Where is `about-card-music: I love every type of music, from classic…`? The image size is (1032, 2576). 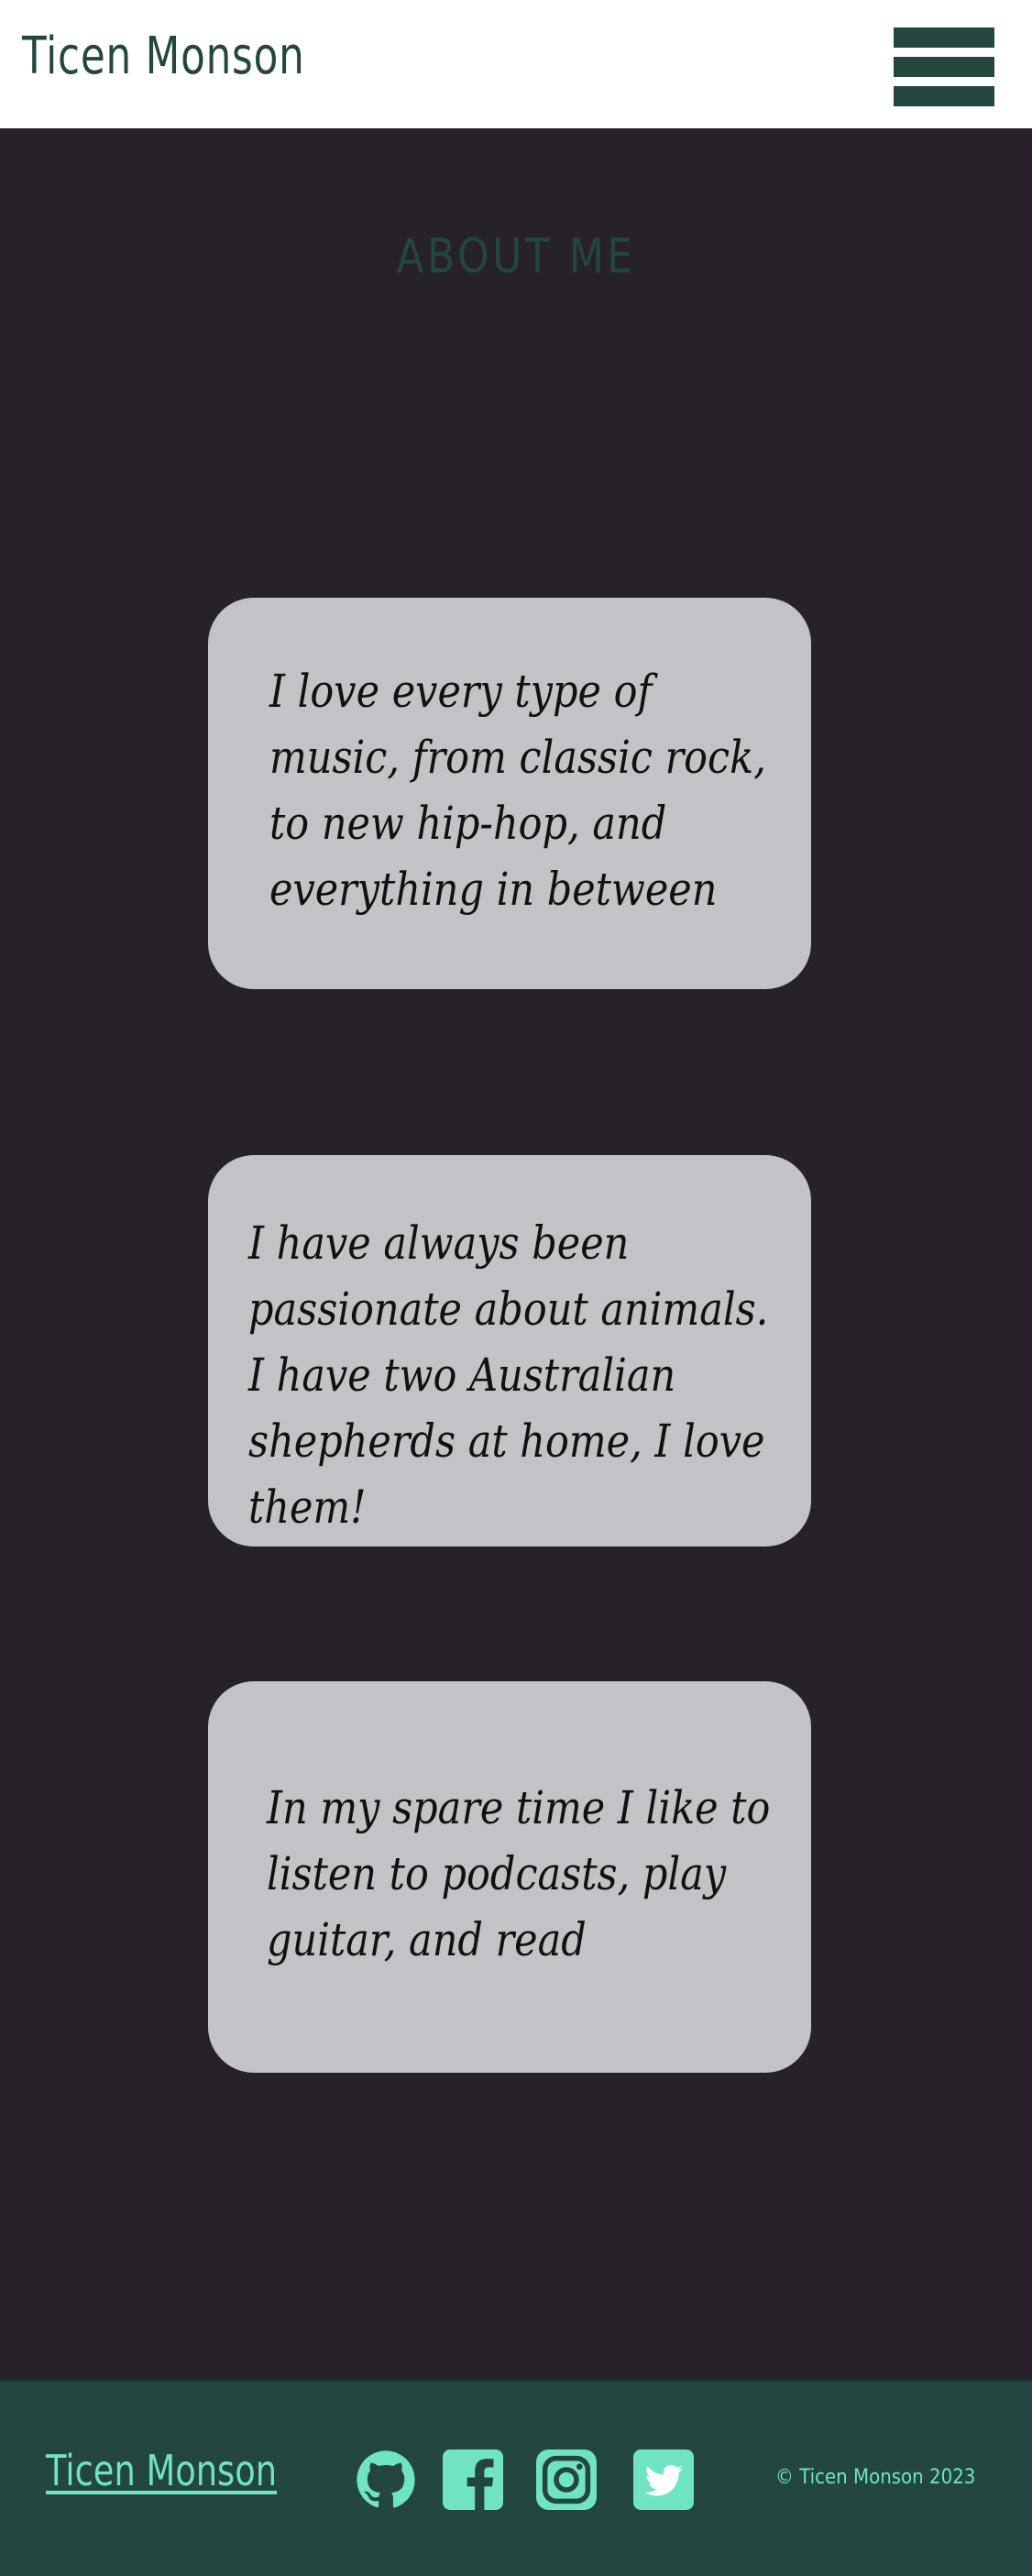
about-card-music: I love every type of music, from classic… is located at coordinates (509, 793).